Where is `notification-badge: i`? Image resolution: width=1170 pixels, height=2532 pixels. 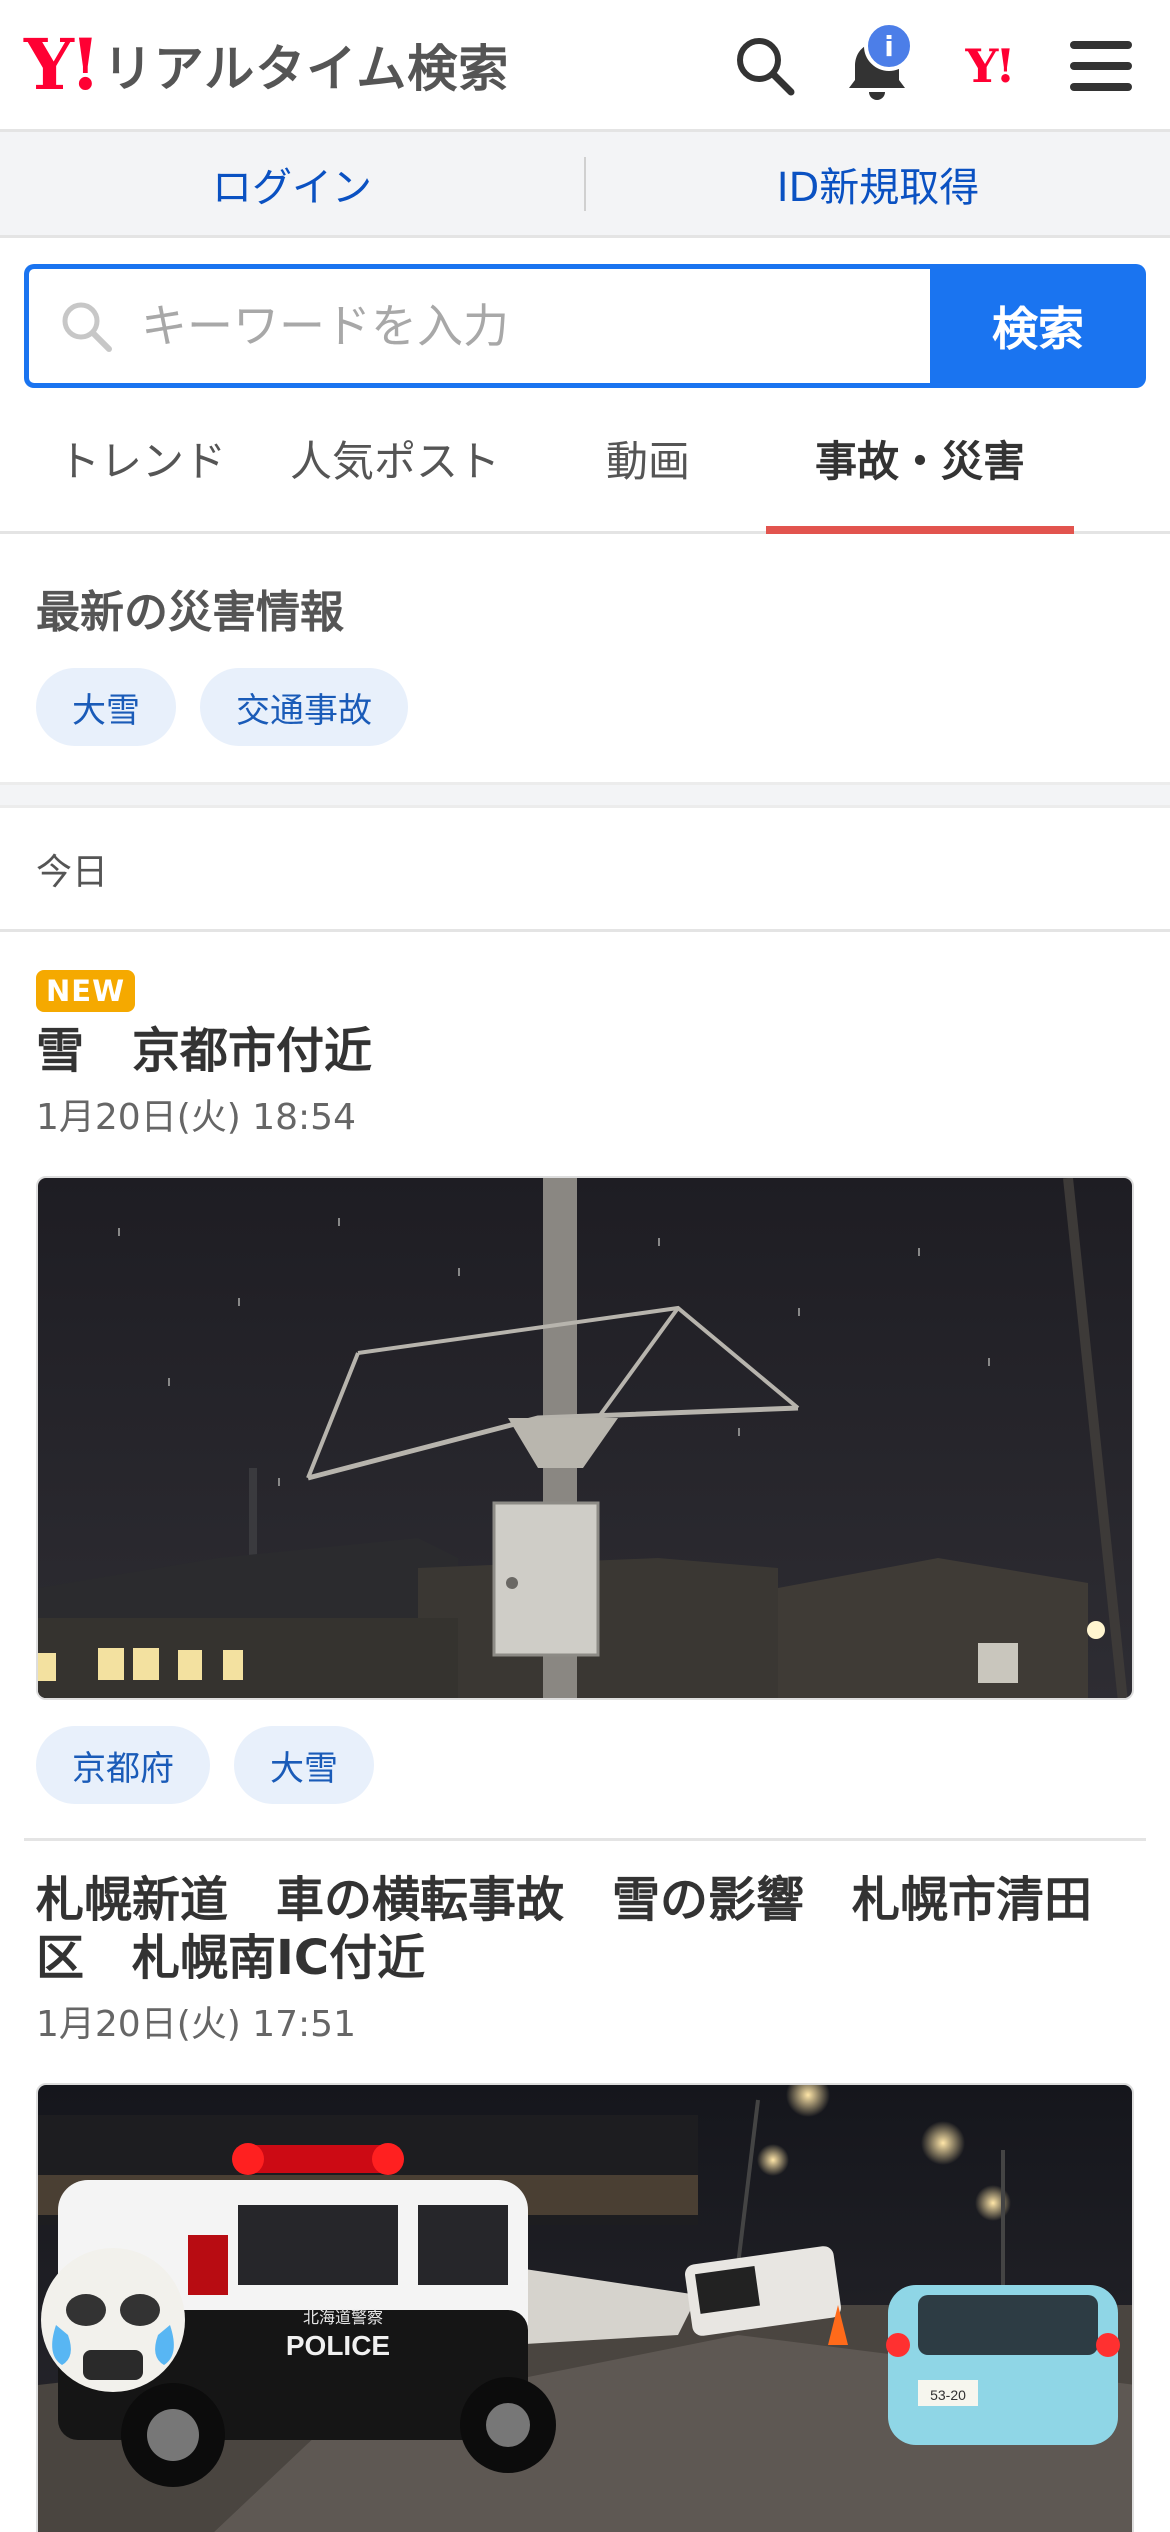
notification-badge: i is located at coordinates (889, 46).